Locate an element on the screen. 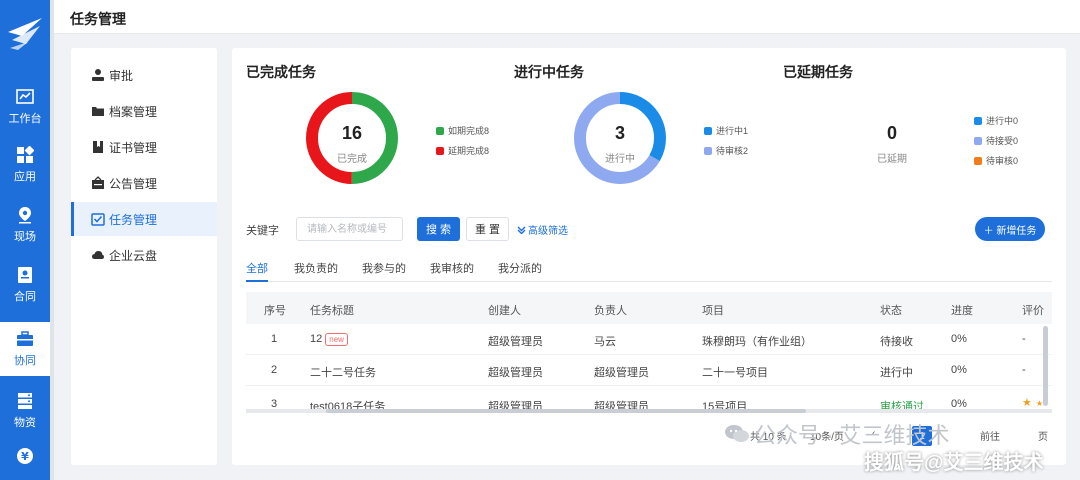 This screenshot has width=1080, height=480. pager-goto: 前往 is located at coordinates (990, 437).